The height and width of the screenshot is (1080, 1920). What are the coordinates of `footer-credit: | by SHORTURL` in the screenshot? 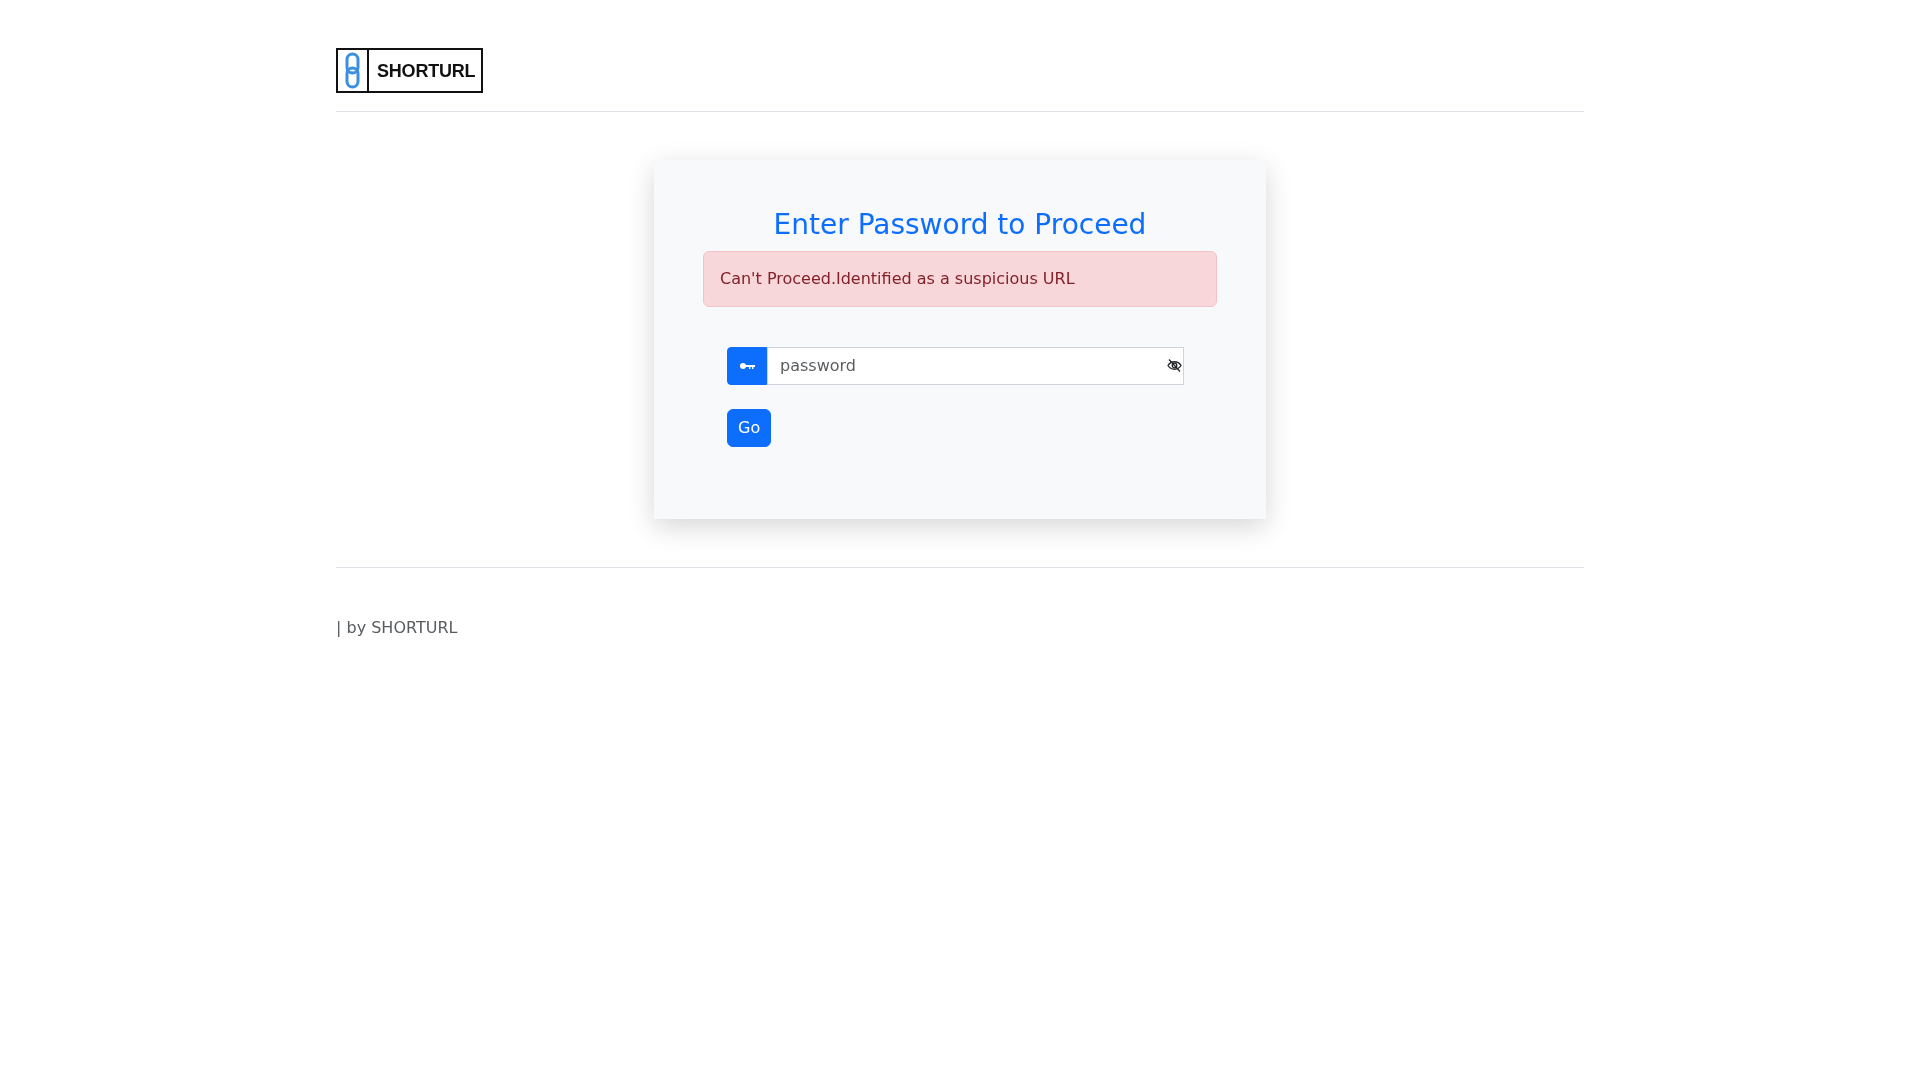 It's located at (397, 627).